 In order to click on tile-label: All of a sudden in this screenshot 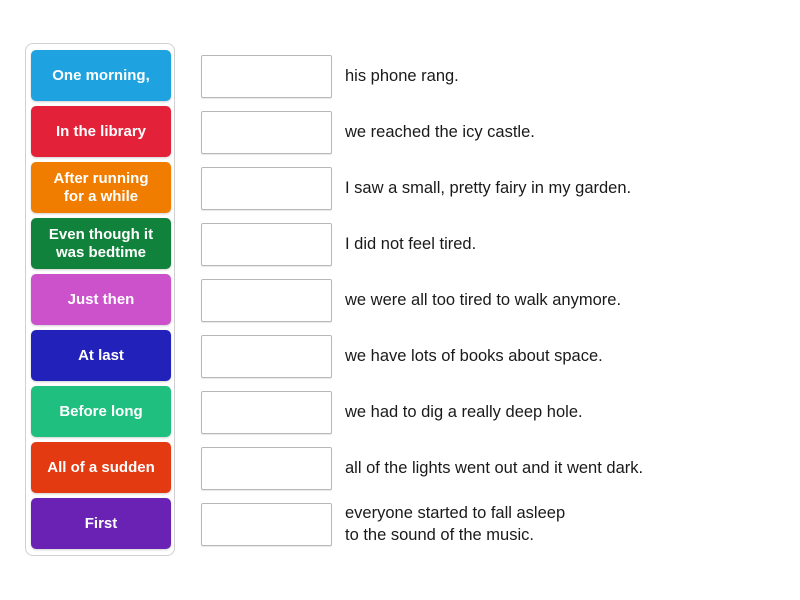, I will do `click(101, 467)`.